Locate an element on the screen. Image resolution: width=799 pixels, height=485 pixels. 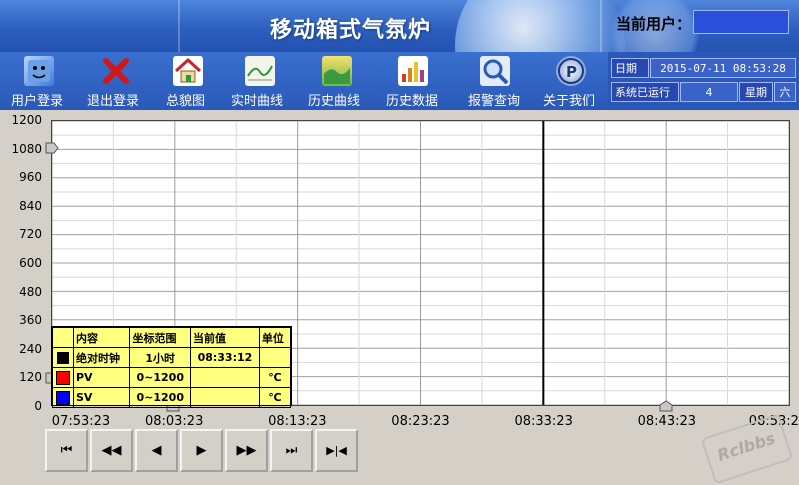
forward-button: ▶ is located at coordinates (201, 450).